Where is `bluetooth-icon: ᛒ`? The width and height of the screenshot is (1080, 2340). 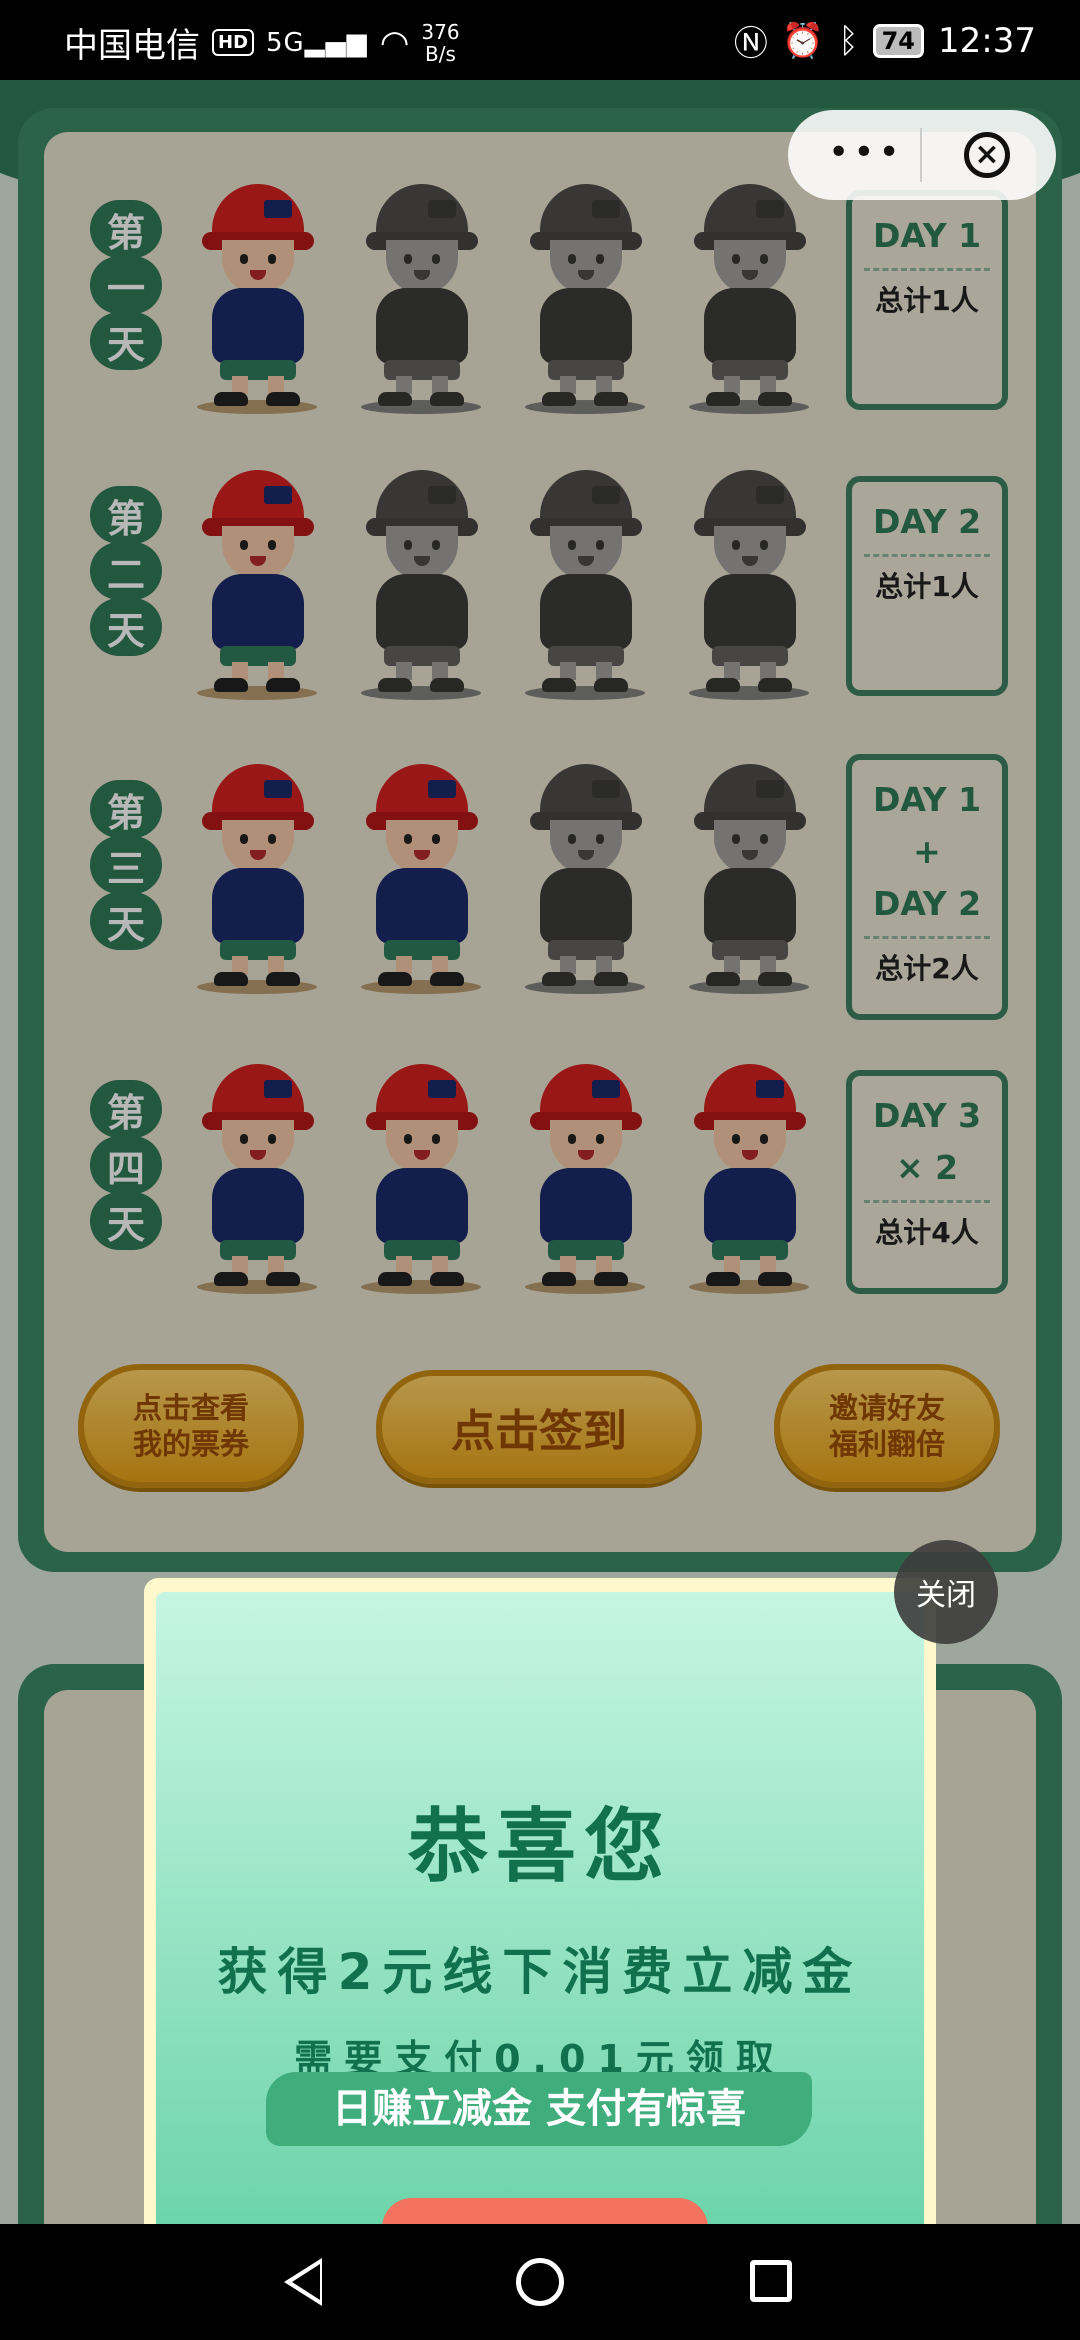 bluetooth-icon: ᛒ is located at coordinates (848, 40).